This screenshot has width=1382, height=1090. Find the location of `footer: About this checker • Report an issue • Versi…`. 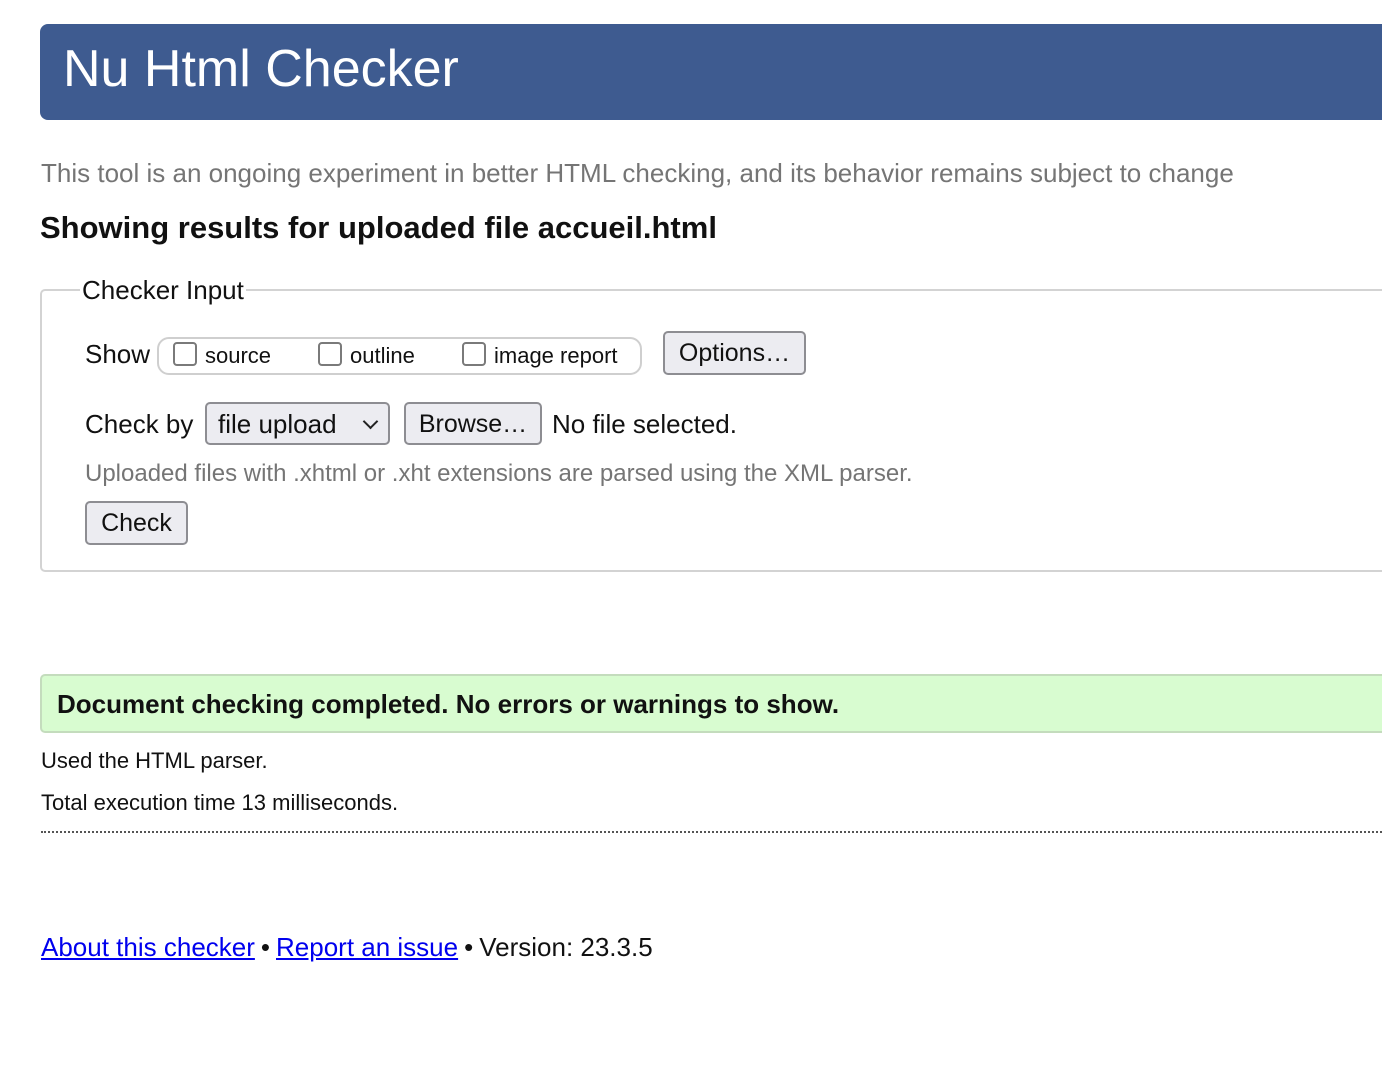

footer: About this checker • Report an issue • Versi… is located at coordinates (347, 947).